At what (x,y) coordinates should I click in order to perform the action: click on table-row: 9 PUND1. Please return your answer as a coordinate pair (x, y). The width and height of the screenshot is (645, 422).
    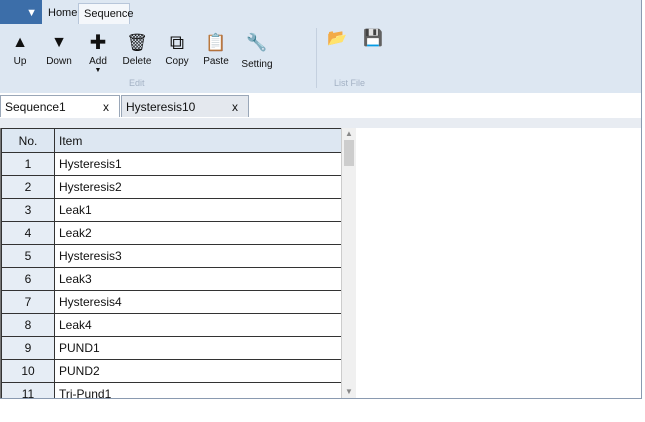
    Looking at the image, I should click on (171, 348).